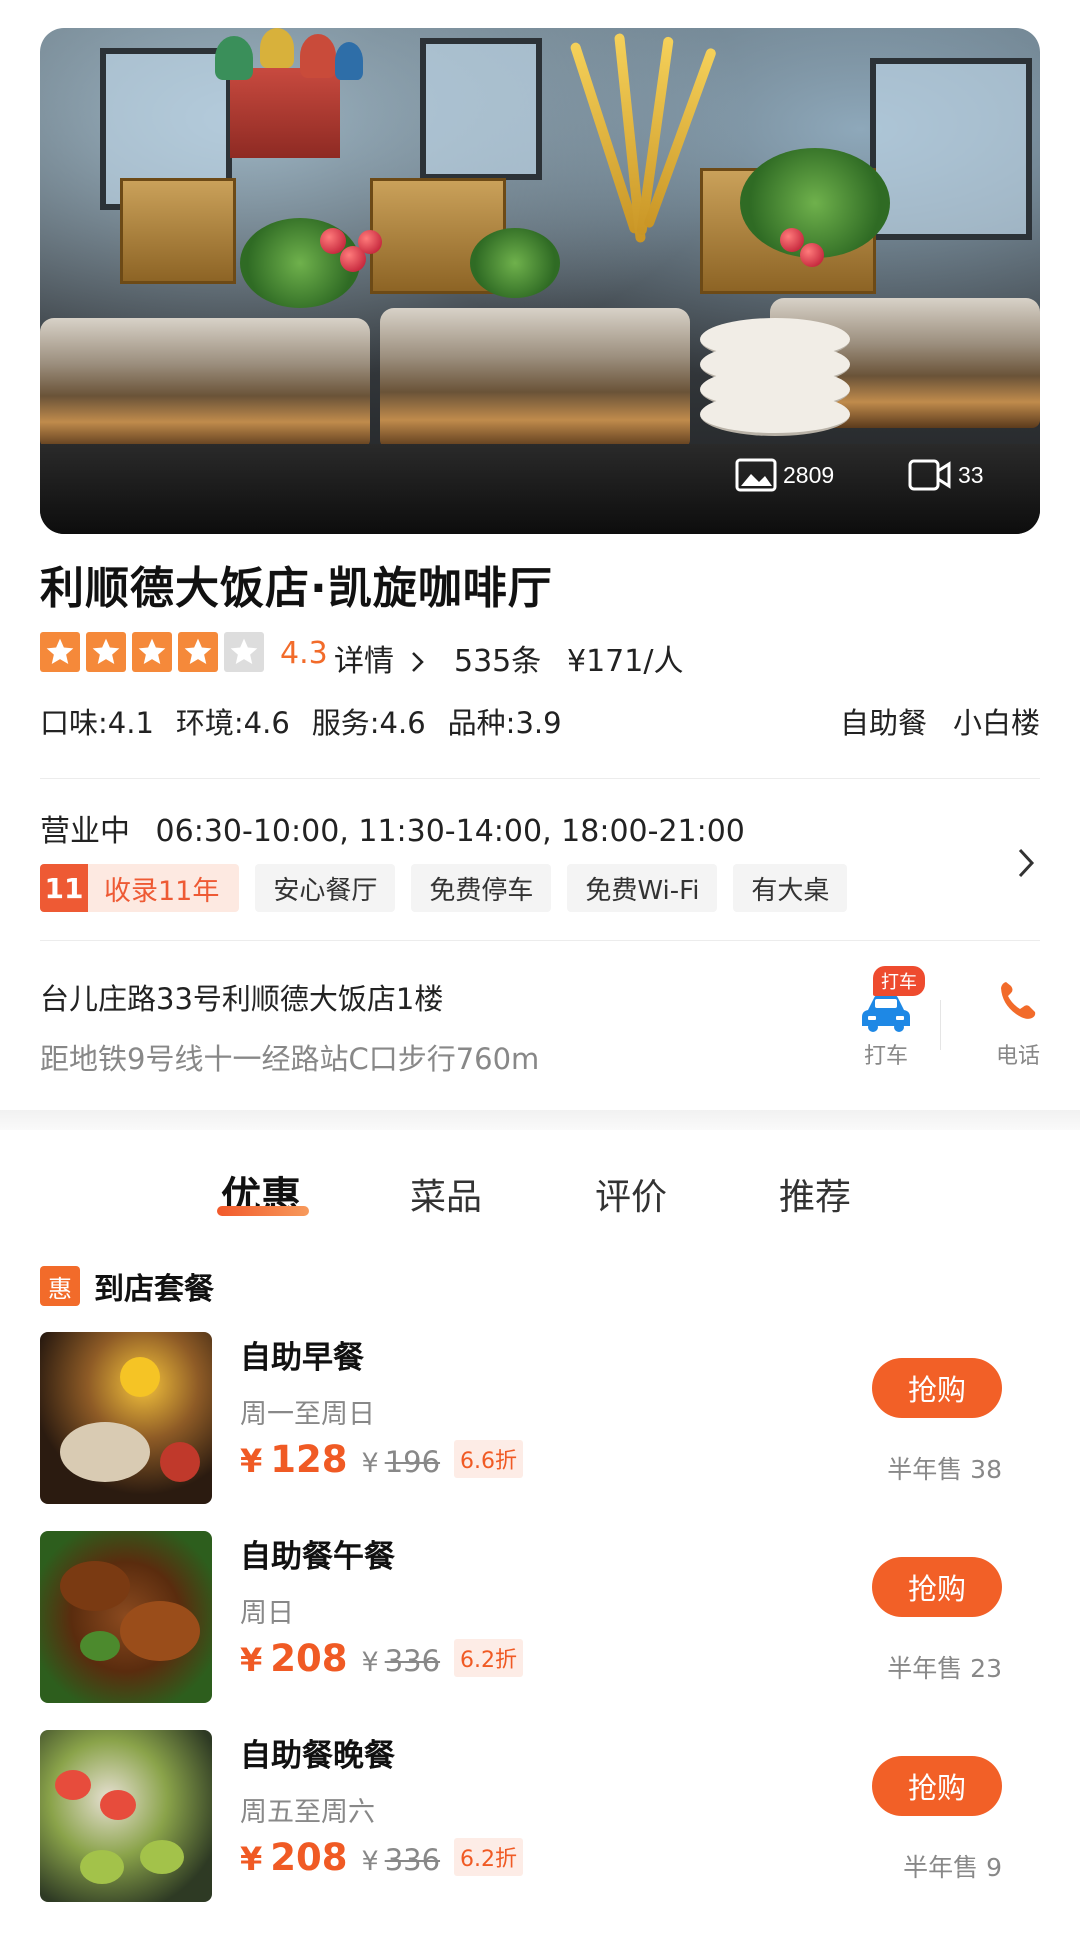  Describe the element at coordinates (446, 1194) in the screenshot. I see `tab-dishes: 菜品` at that location.